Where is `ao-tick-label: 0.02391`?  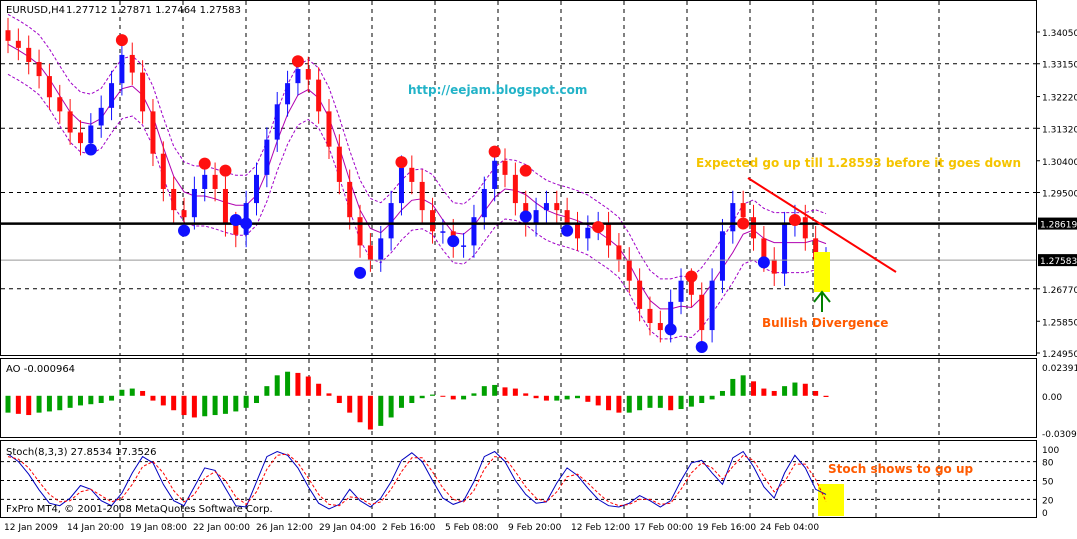
ao-tick-label: 0.02391 is located at coordinates (1059, 369).